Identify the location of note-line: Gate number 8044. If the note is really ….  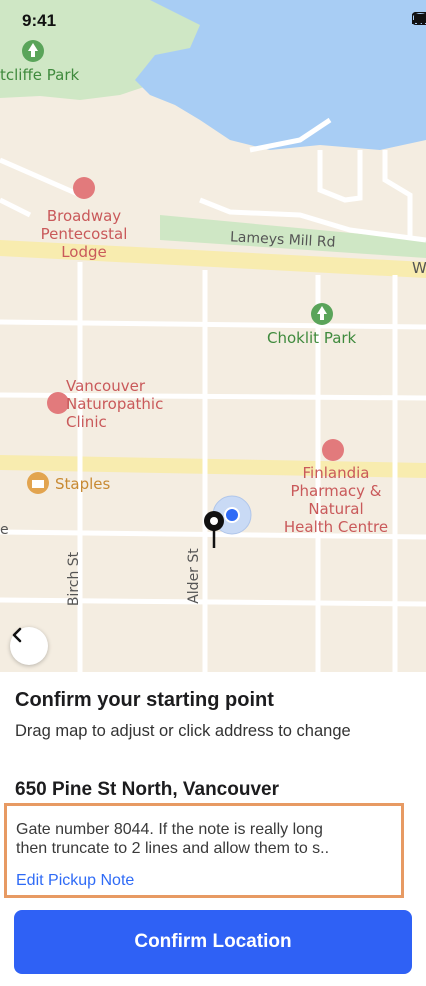
(169, 829).